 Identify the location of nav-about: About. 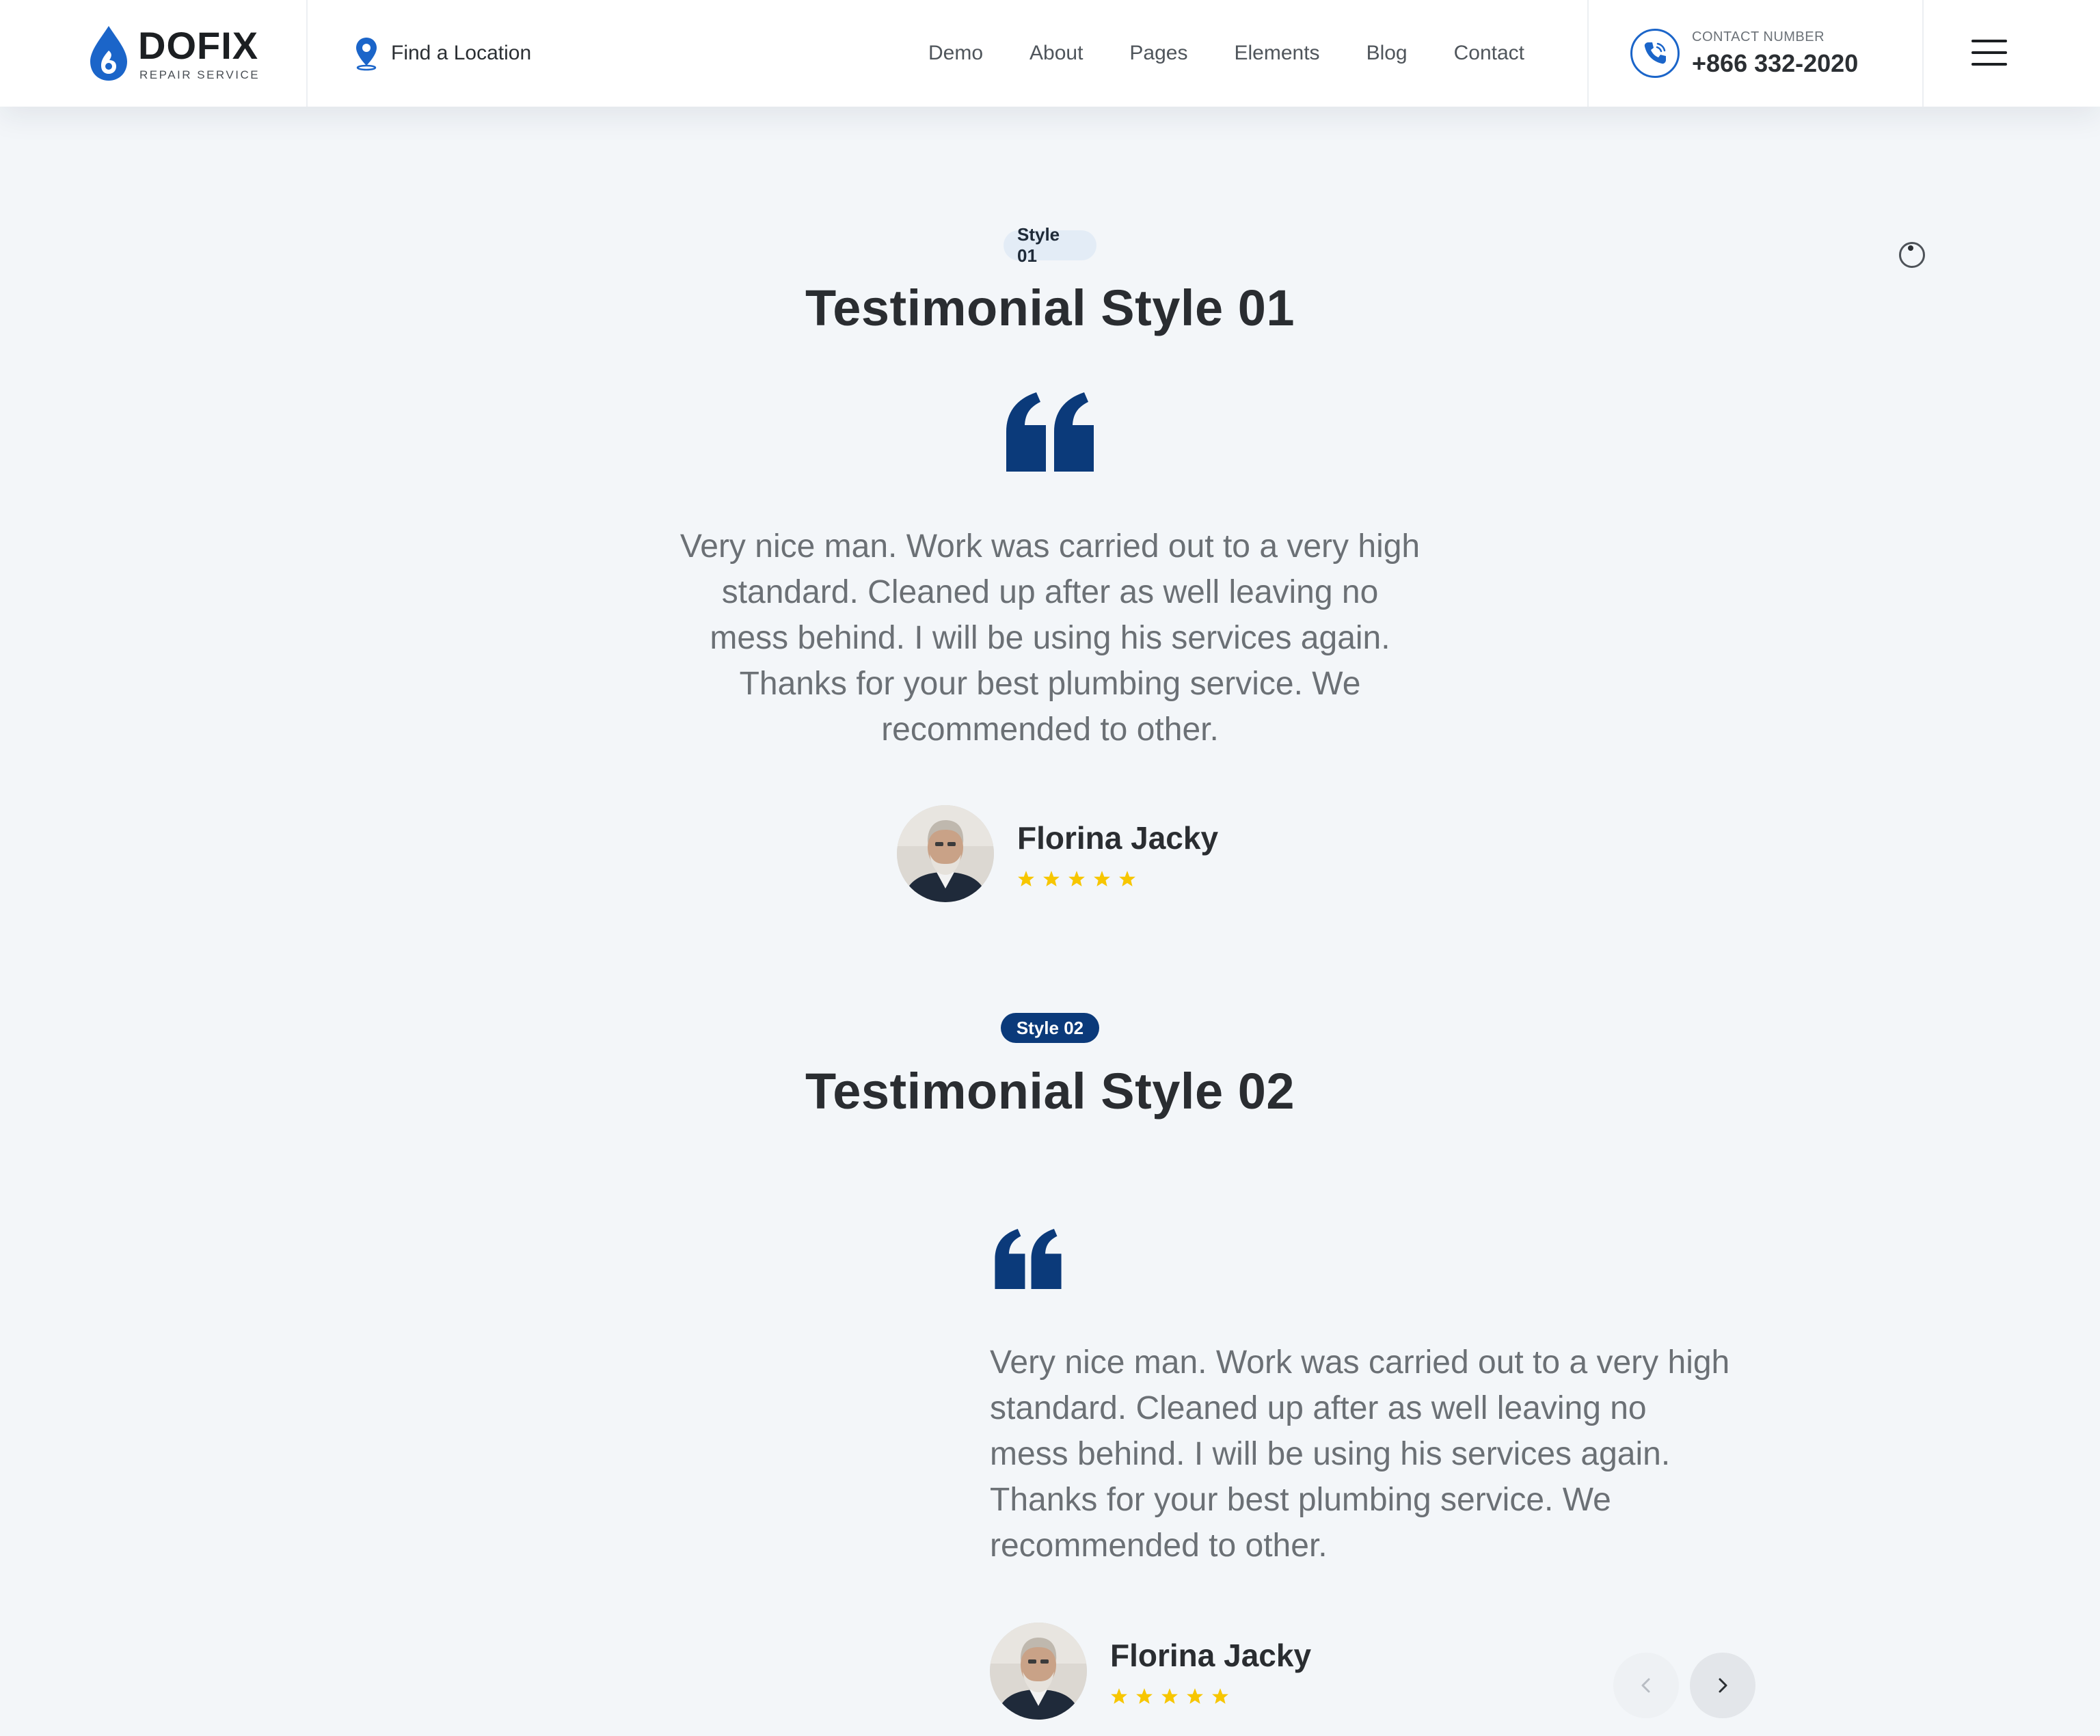
(1056, 53).